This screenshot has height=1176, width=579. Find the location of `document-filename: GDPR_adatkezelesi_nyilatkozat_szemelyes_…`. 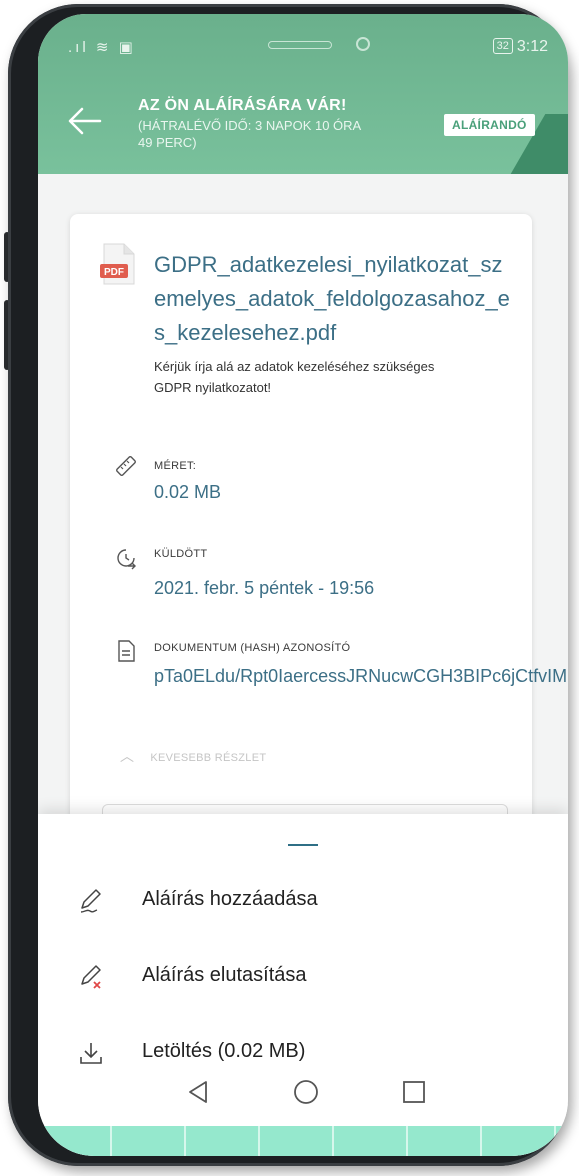

document-filename: GDPR_adatkezelesi_nyilatkozat_szemelyes_… is located at coordinates (334, 299).